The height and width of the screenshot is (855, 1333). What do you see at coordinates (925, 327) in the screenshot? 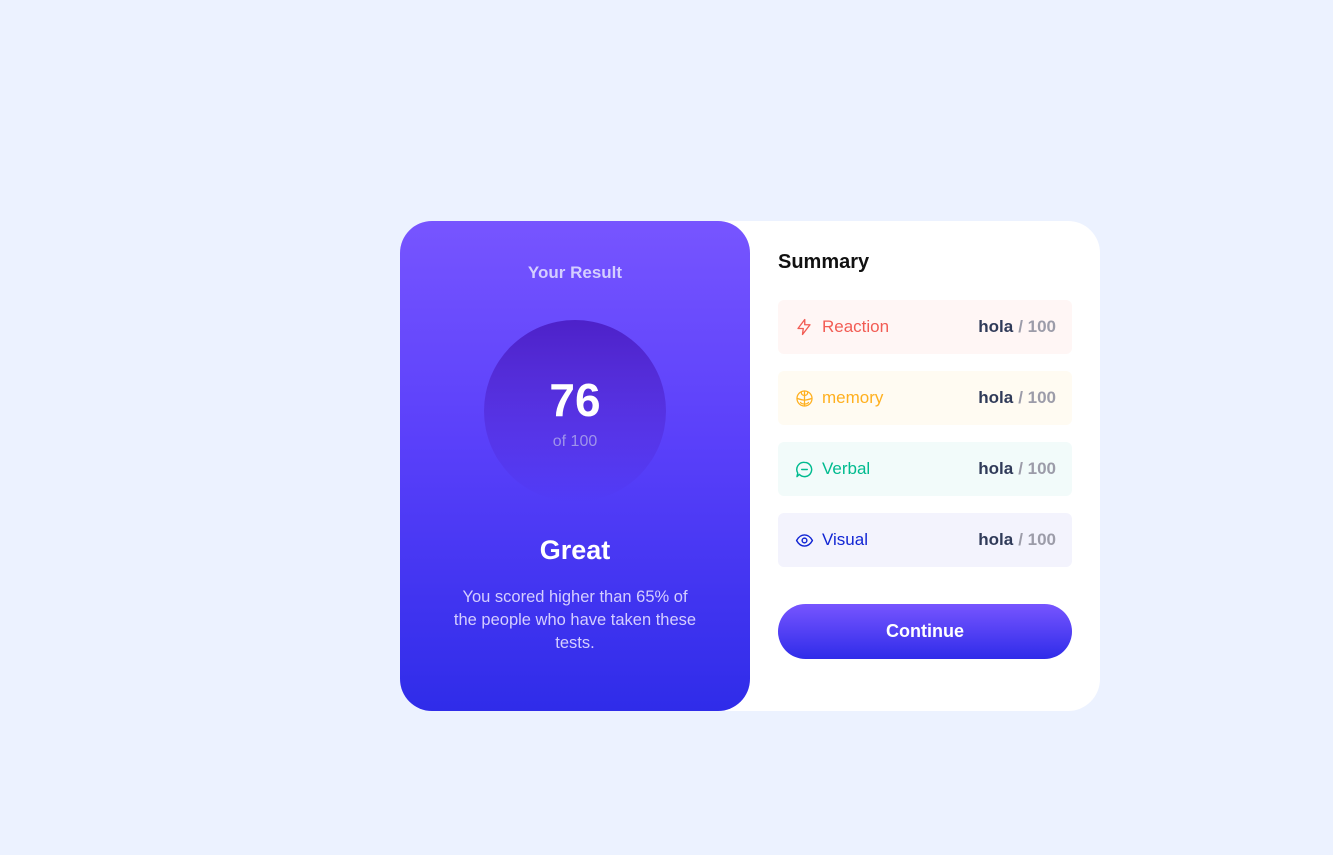
I see `summary-item-reaction: Reaction hola / 100` at bounding box center [925, 327].